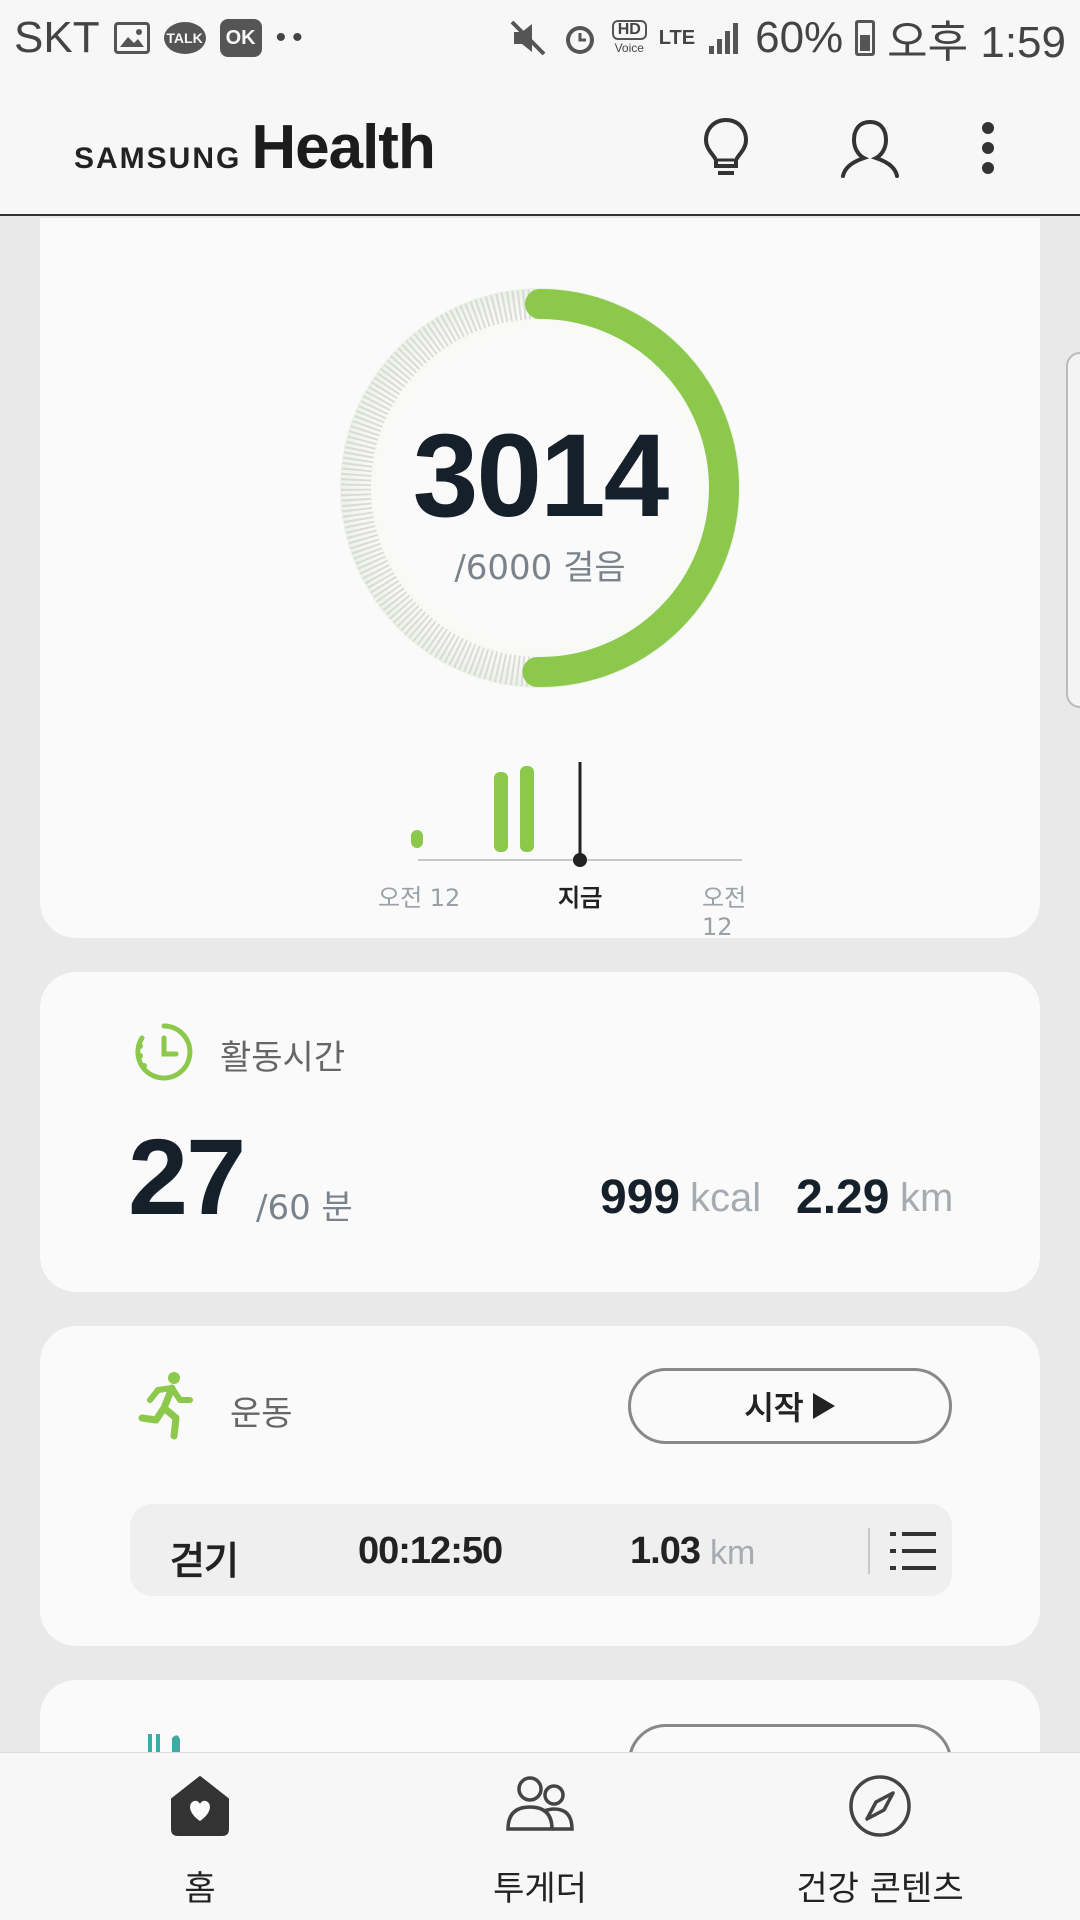 This screenshot has height=1920, width=1080. I want to click on calories-unit: kcal, so click(726, 1198).